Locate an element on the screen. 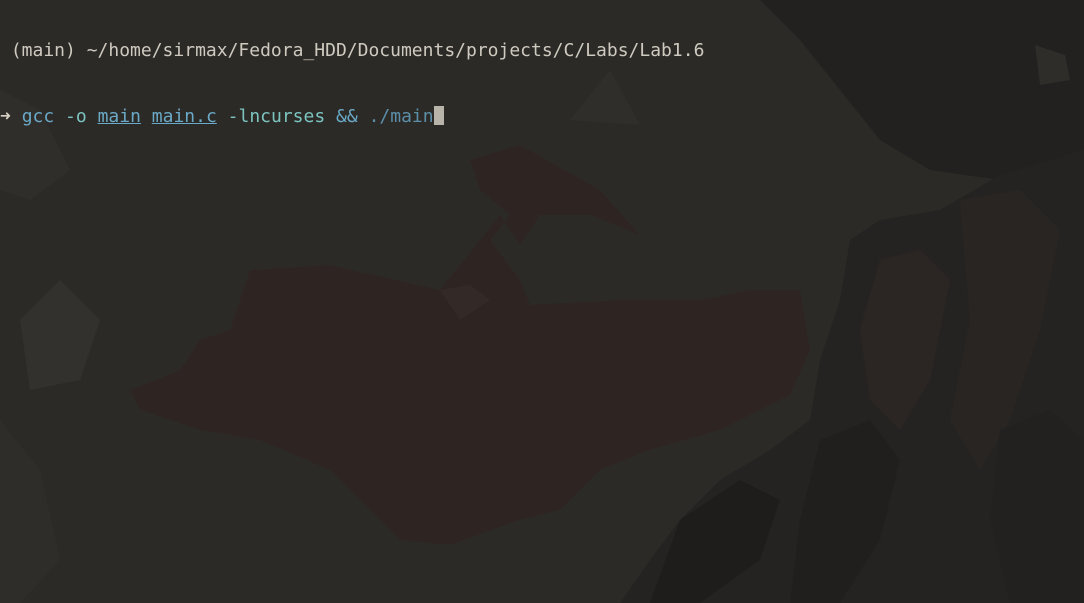  command-program: gcc is located at coordinates (38, 116).